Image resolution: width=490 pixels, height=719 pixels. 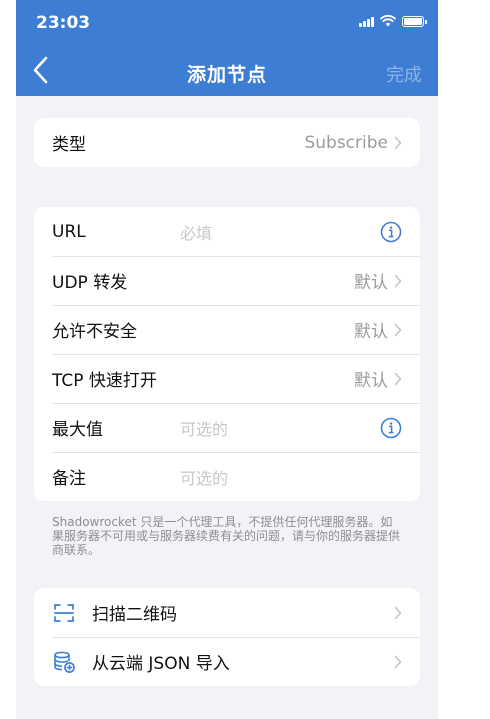 What do you see at coordinates (196, 232) in the screenshot?
I see `url-input: 必填` at bounding box center [196, 232].